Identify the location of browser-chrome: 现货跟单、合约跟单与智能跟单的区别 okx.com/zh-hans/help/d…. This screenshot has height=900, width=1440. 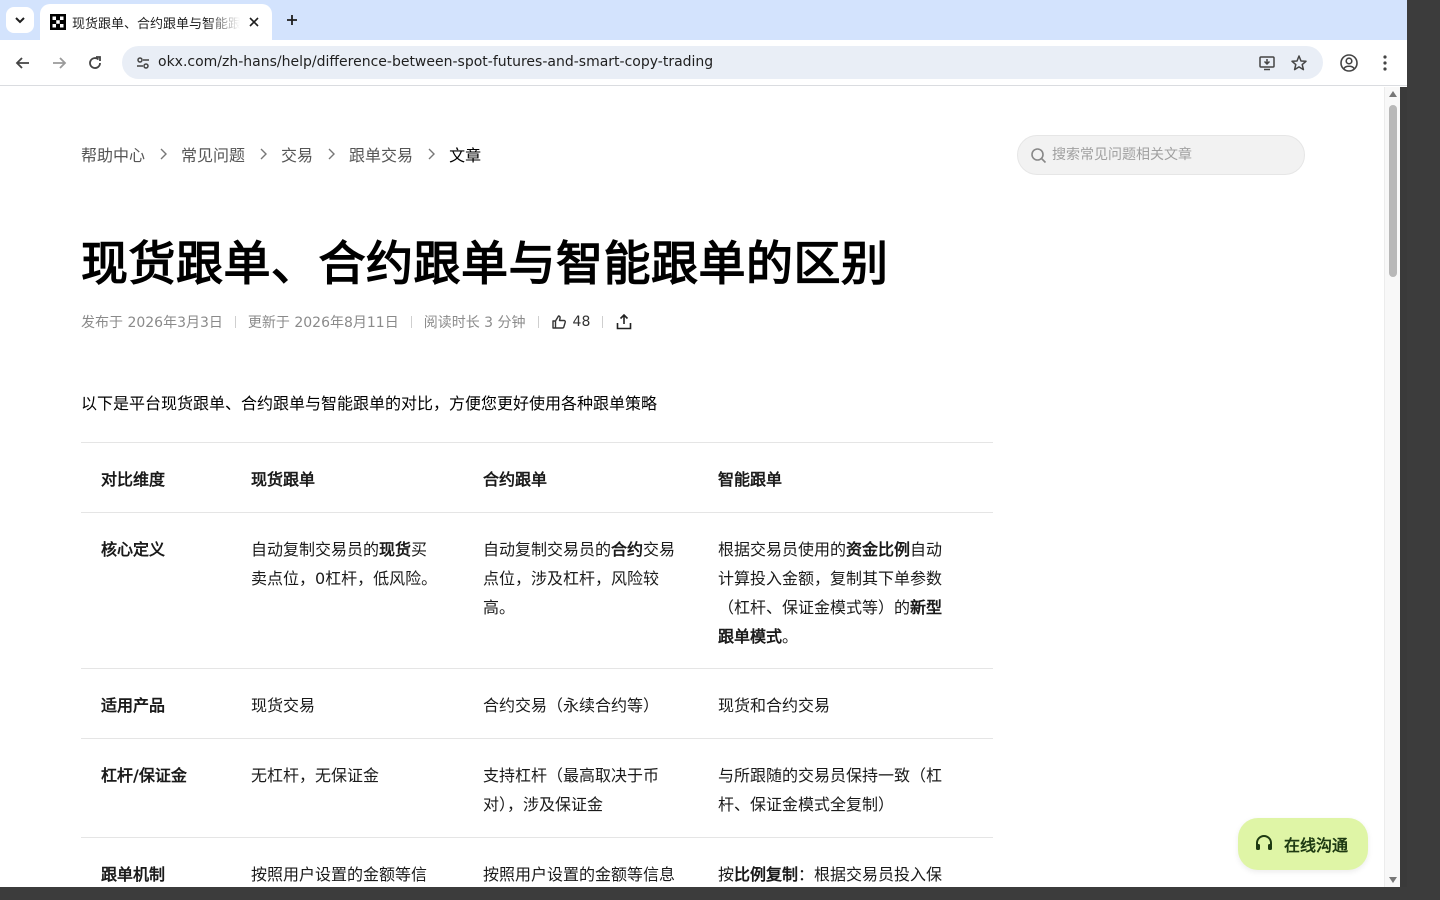
(703, 43).